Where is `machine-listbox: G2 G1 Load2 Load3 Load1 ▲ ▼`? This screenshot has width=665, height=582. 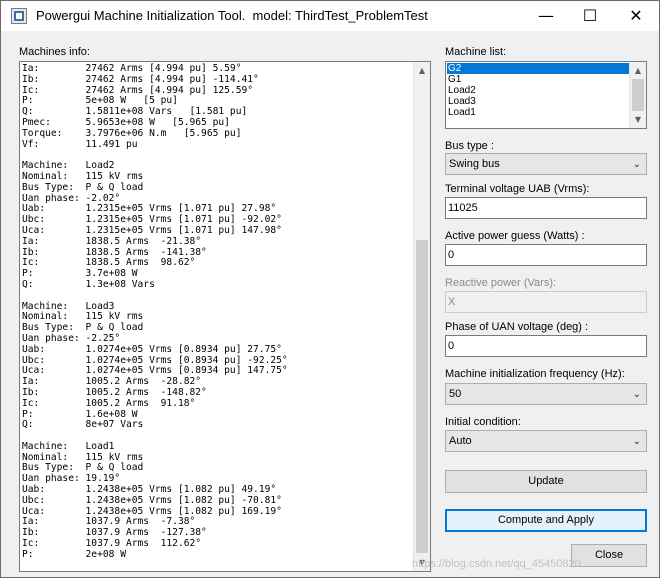 machine-listbox: G2 G1 Load2 Load3 Load1 ▲ ▼ is located at coordinates (546, 95).